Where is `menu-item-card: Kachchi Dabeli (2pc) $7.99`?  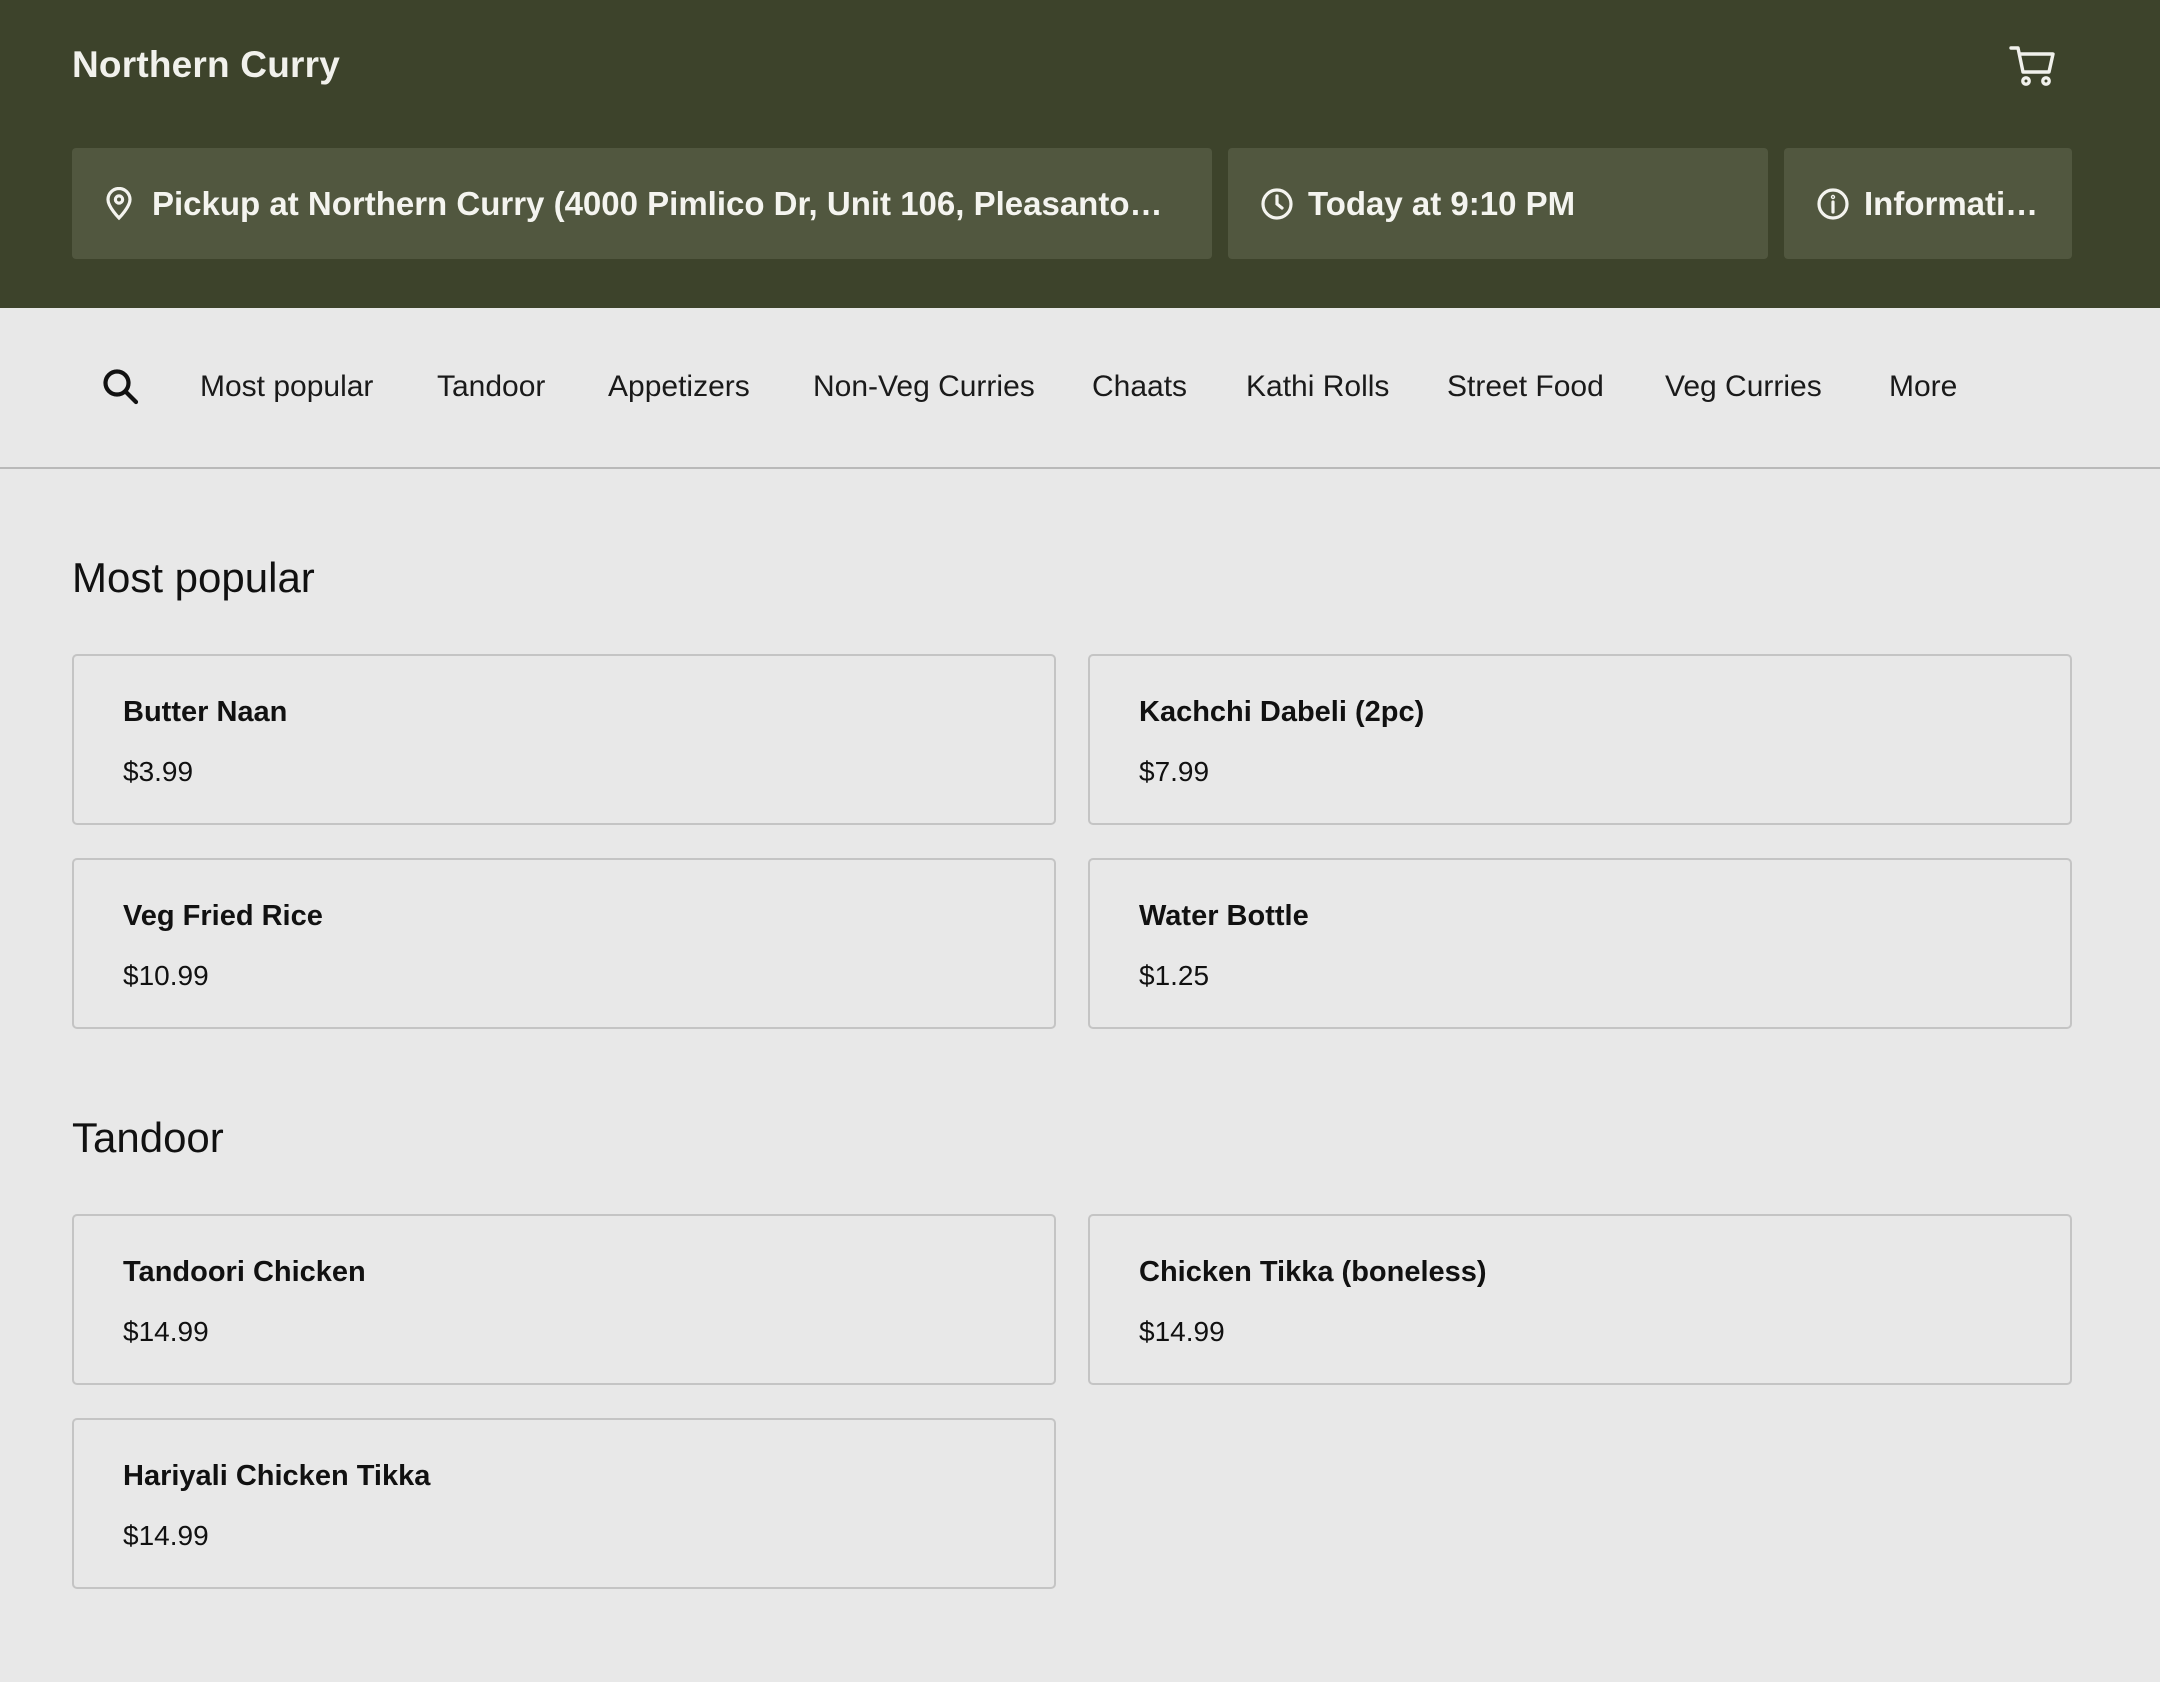
menu-item-card: Kachchi Dabeli (2pc) $7.99 is located at coordinates (1580, 739).